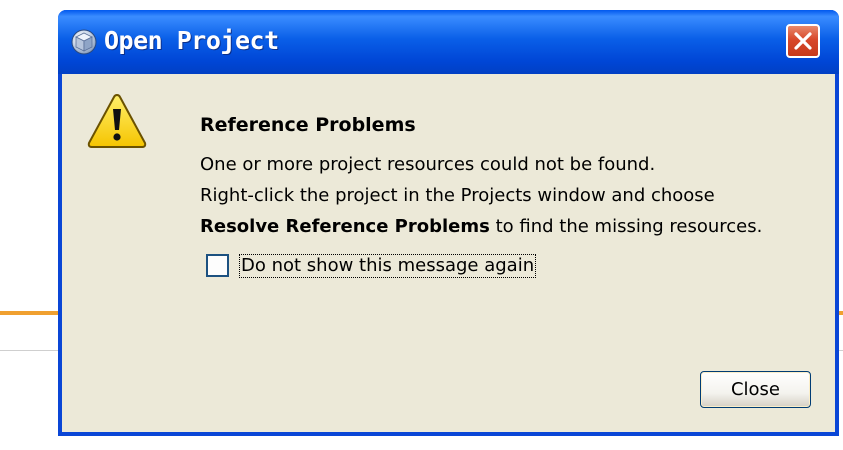 The image size is (843, 450). What do you see at coordinates (217, 265) in the screenshot?
I see `dont-show-again-checkbox` at bounding box center [217, 265].